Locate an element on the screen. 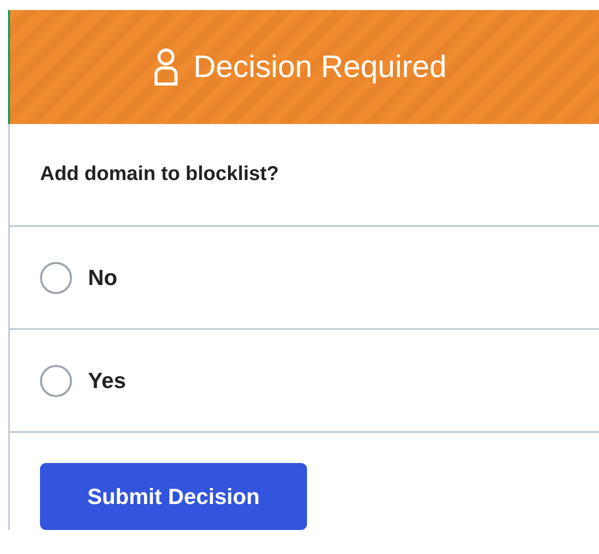 This screenshot has height=554, width=599. radio-option: No is located at coordinates (79, 278).